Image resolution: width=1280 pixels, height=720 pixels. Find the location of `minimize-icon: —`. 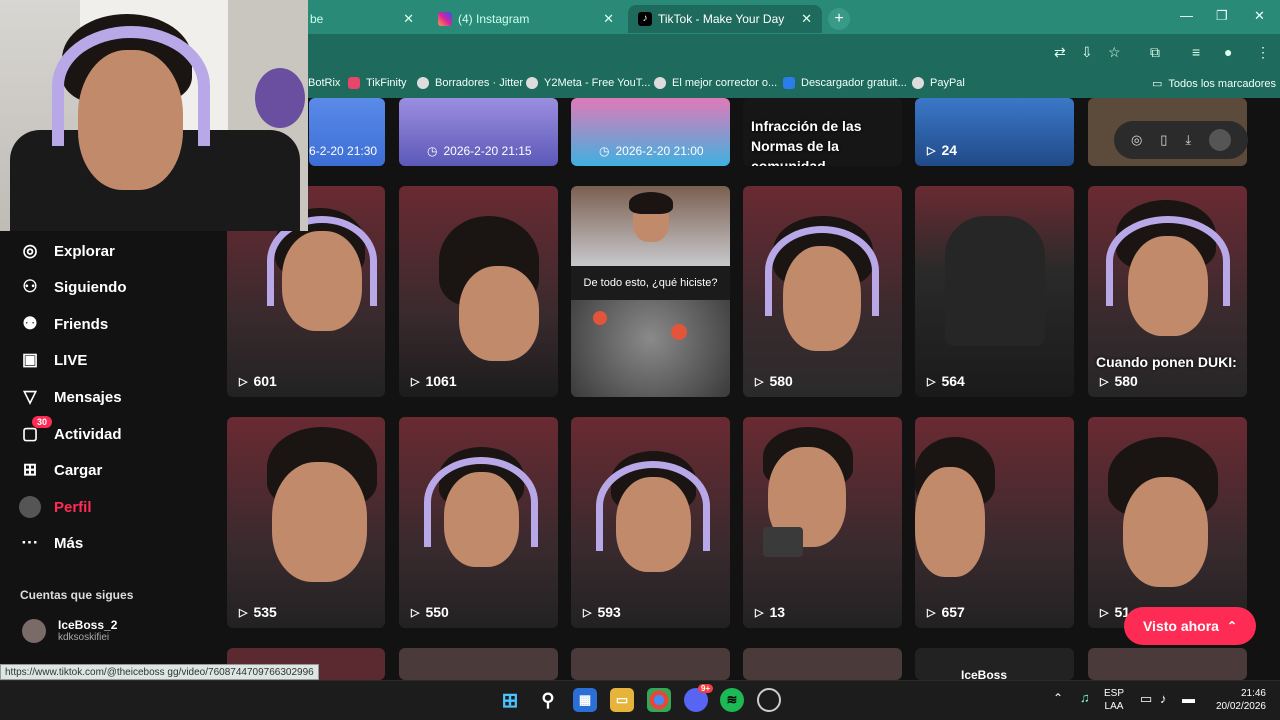

minimize-icon: — is located at coordinates (1186, 15).